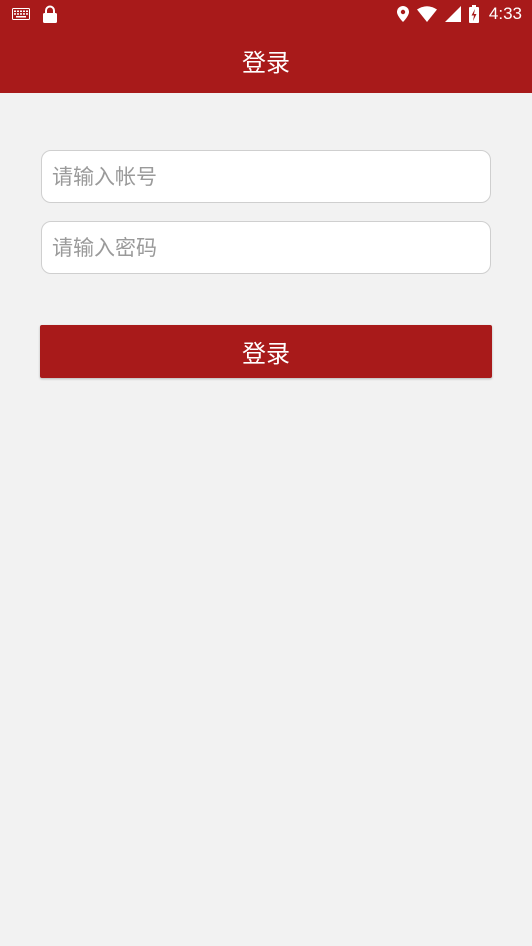  Describe the element at coordinates (266, 176) in the screenshot. I see `account-input` at that location.